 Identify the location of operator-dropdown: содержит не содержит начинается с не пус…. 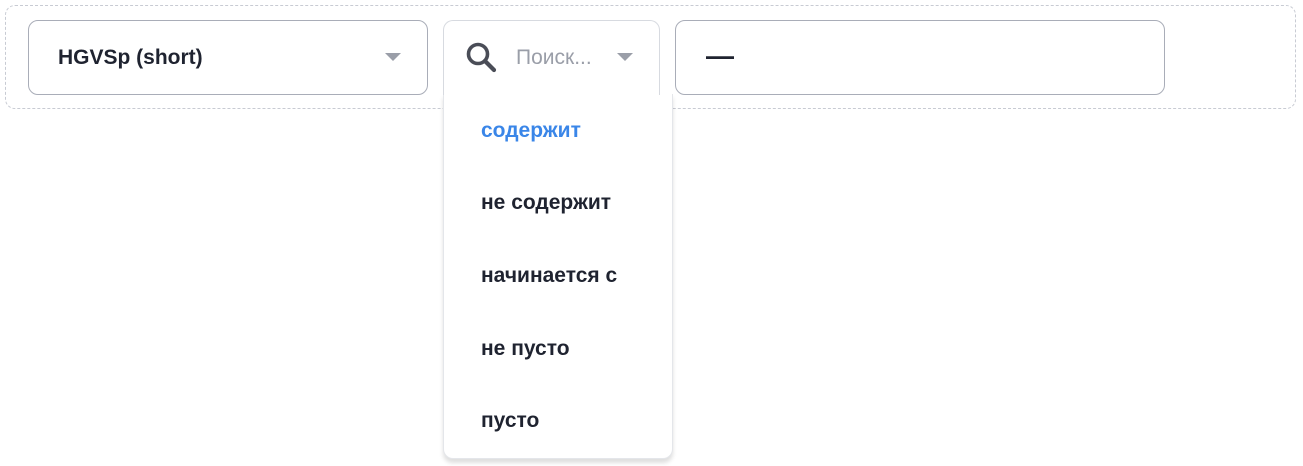
(558, 276).